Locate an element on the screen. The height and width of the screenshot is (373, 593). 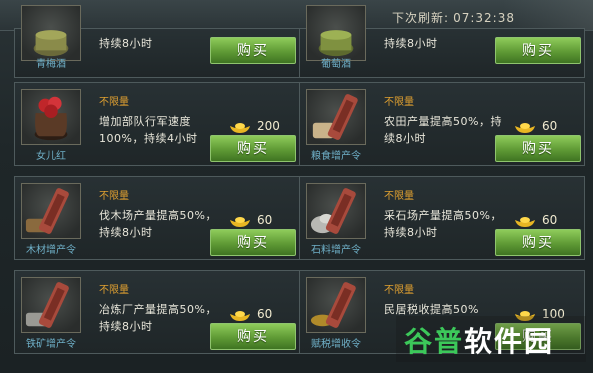
item-name: 铁矿增产令 is located at coordinates (51, 344).